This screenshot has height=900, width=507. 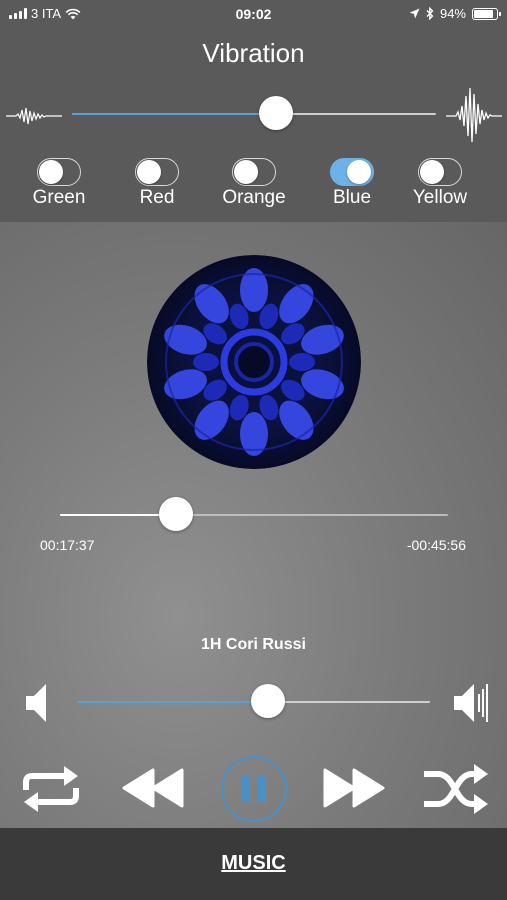 I want to click on pause-icon, so click(x=246, y=789).